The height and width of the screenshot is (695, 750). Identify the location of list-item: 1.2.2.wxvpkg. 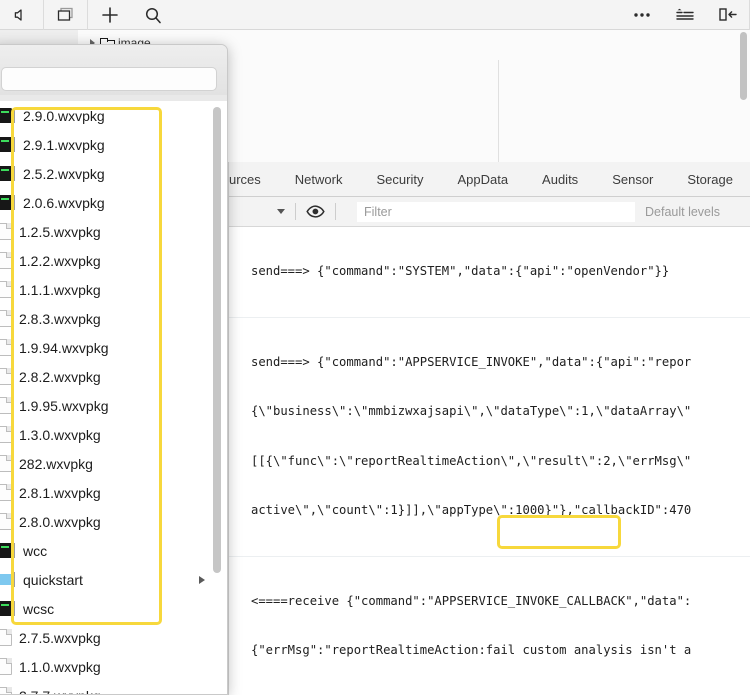
(113, 260).